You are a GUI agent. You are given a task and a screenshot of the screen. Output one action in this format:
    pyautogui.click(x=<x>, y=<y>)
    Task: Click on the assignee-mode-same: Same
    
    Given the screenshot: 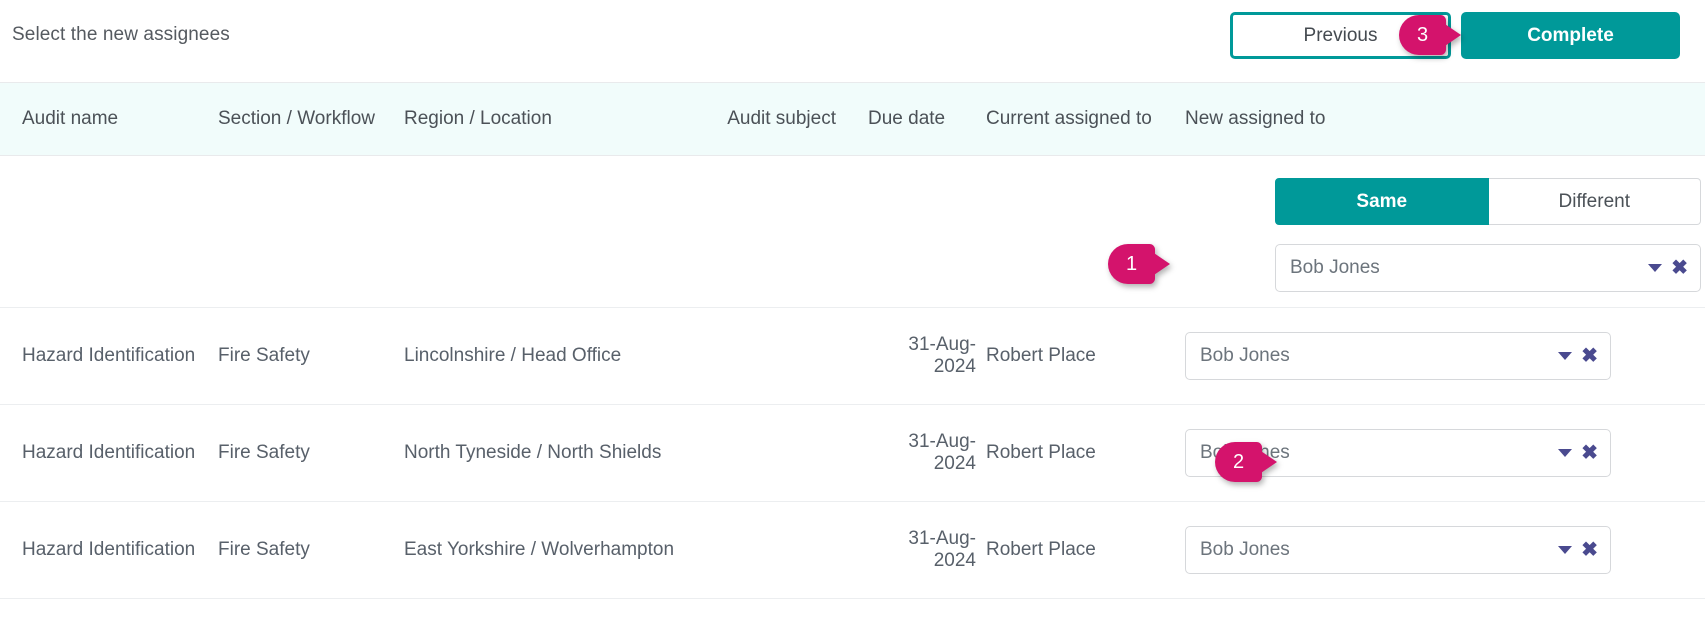 What is the action you would take?
    pyautogui.click(x=1382, y=201)
    